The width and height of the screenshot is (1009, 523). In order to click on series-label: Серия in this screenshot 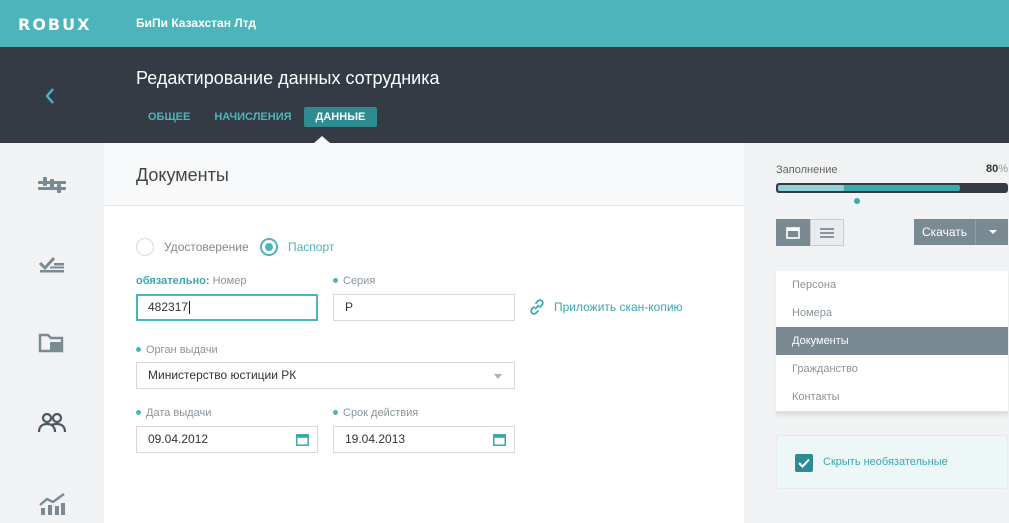, I will do `click(354, 281)`.